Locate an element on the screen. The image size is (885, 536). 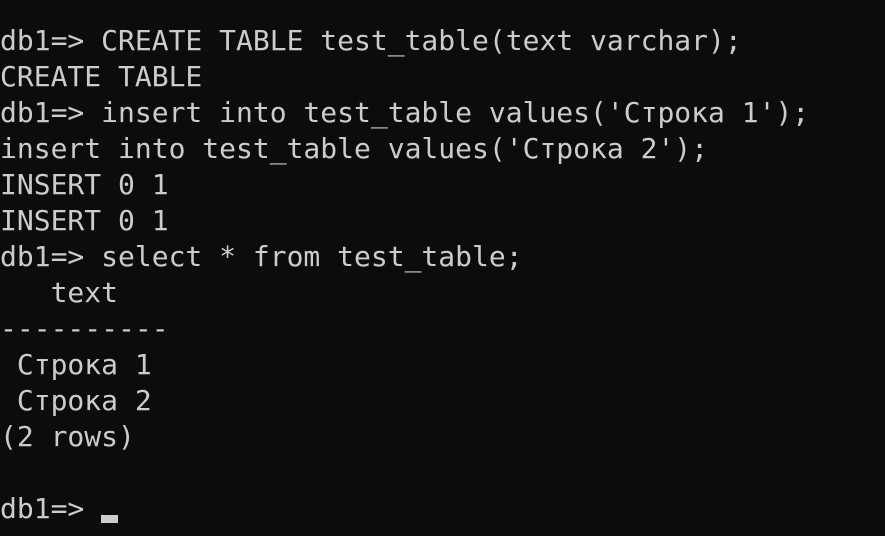
active-prompt-line: db1=> is located at coordinates (442, 509).